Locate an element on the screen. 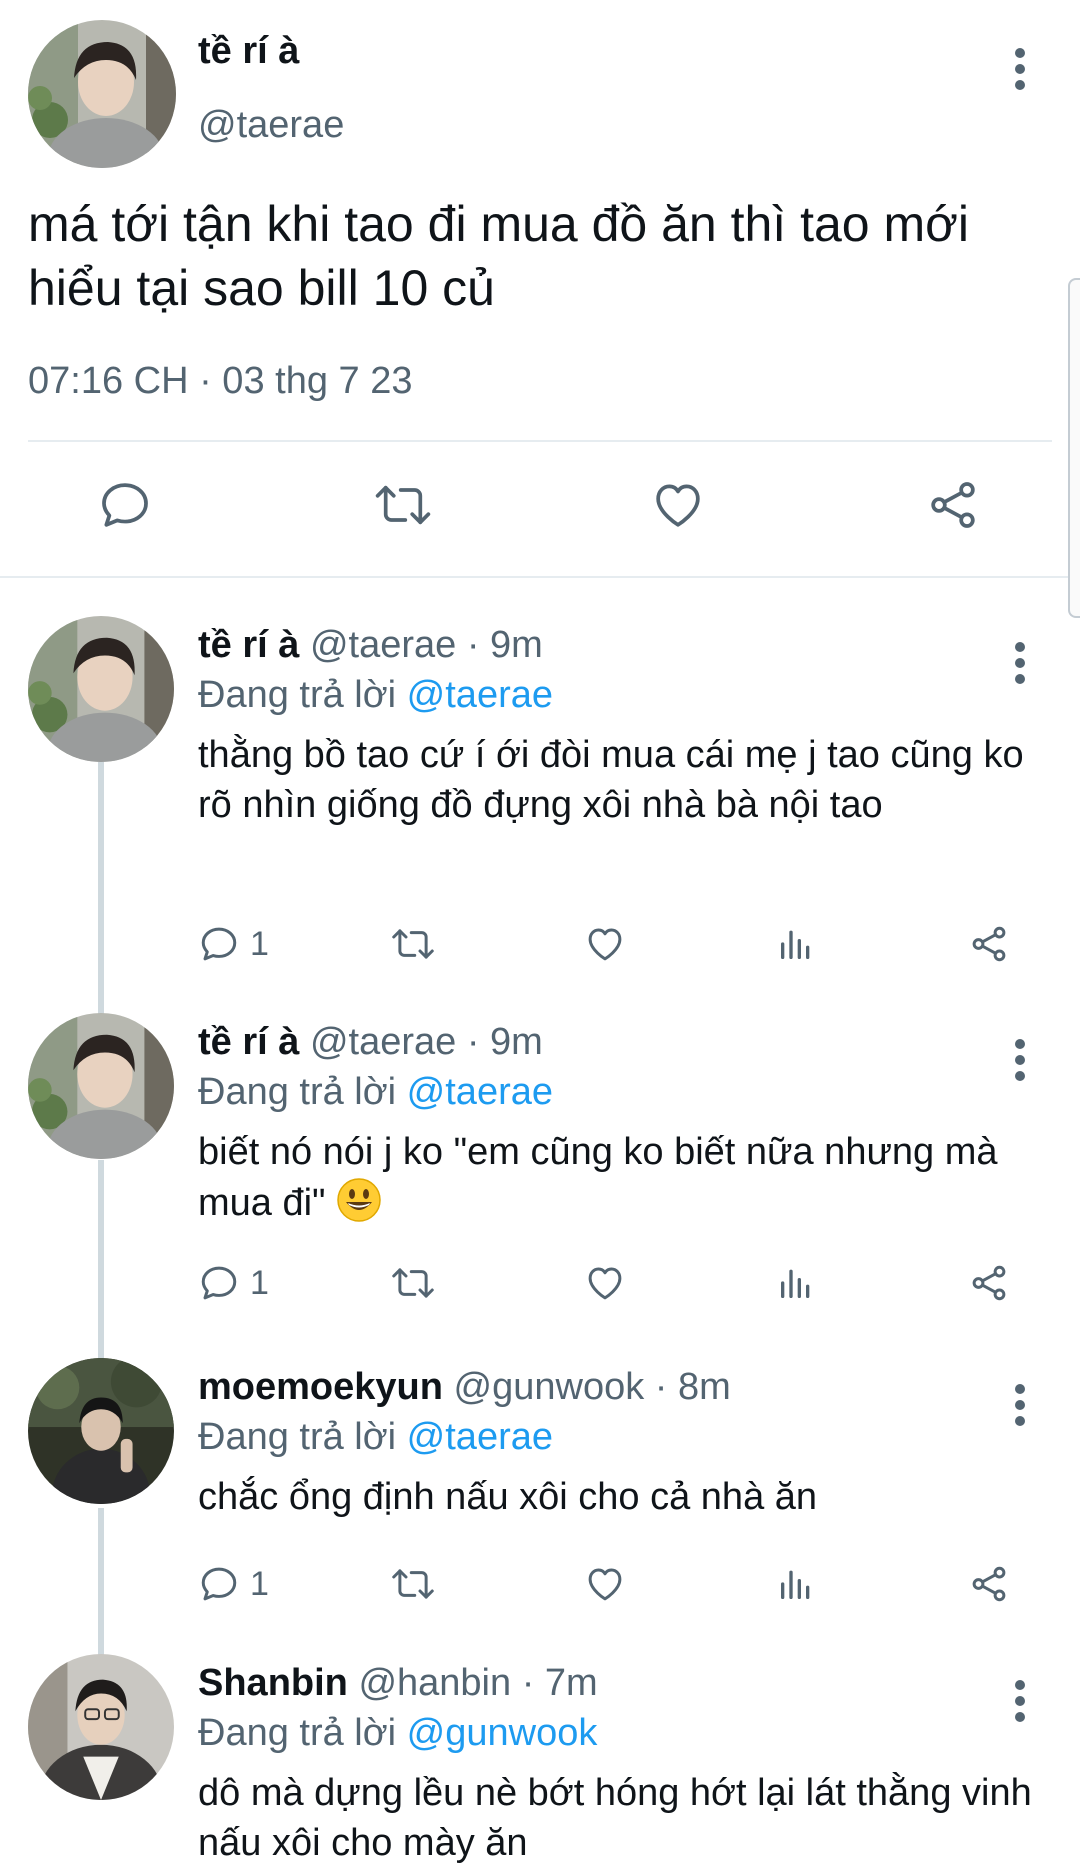  reply-text: chắc ổng định nấu xôi cho cả nhà ăn is located at coordinates (508, 1497).